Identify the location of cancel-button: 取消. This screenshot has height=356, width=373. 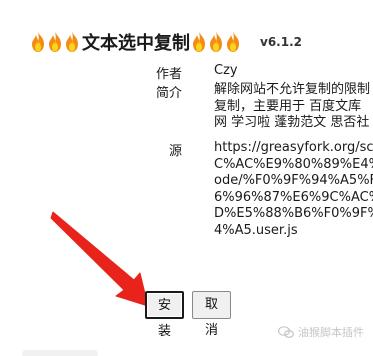
(211, 314).